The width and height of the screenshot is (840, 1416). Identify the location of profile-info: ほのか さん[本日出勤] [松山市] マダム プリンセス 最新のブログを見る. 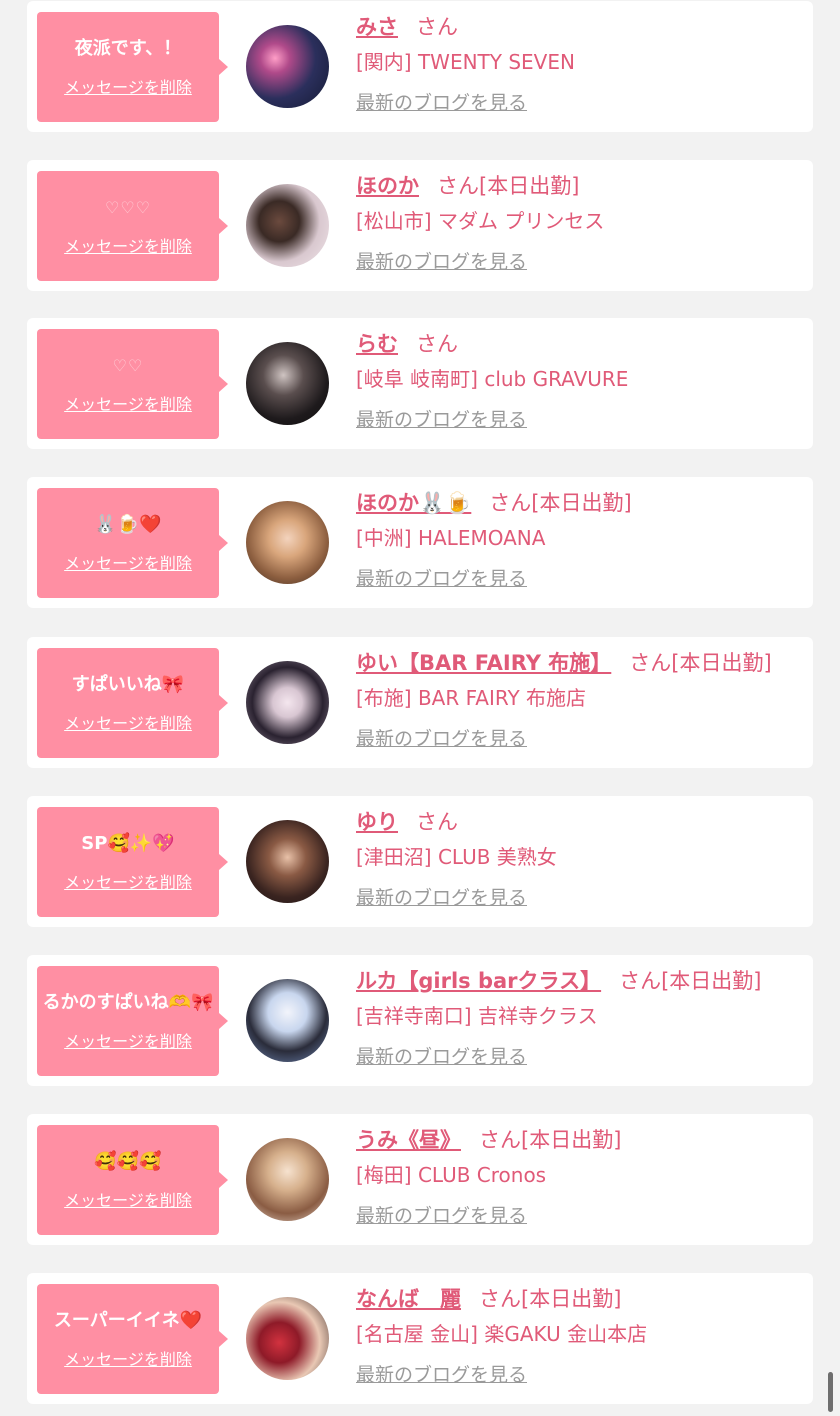
(580, 224).